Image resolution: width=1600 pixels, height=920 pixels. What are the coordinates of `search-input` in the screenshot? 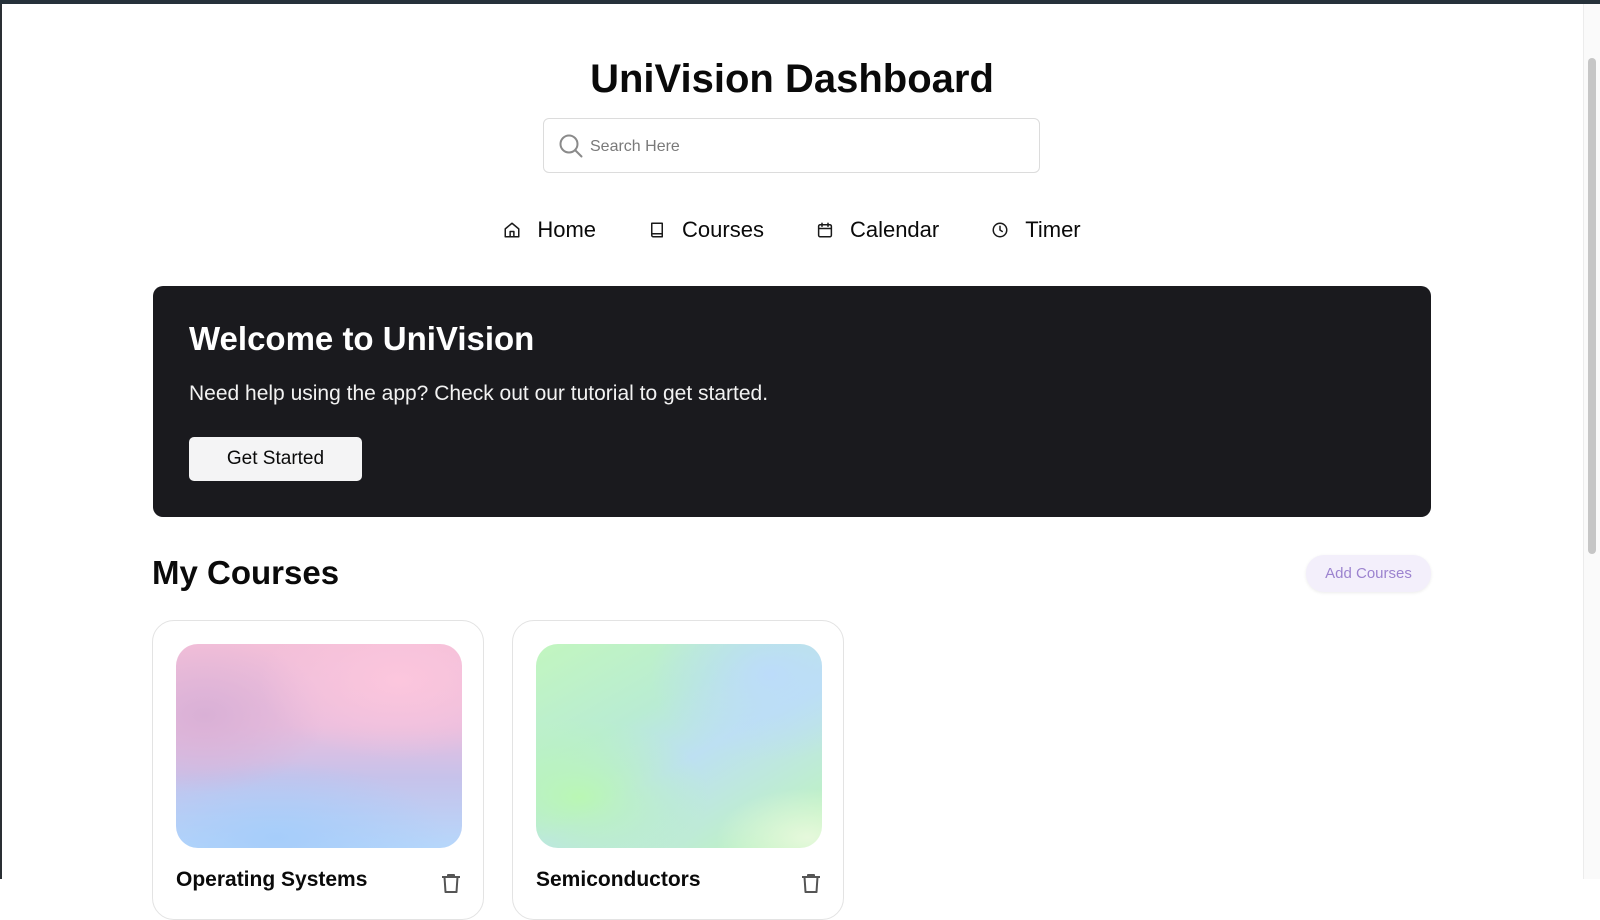 It's located at (810, 146).